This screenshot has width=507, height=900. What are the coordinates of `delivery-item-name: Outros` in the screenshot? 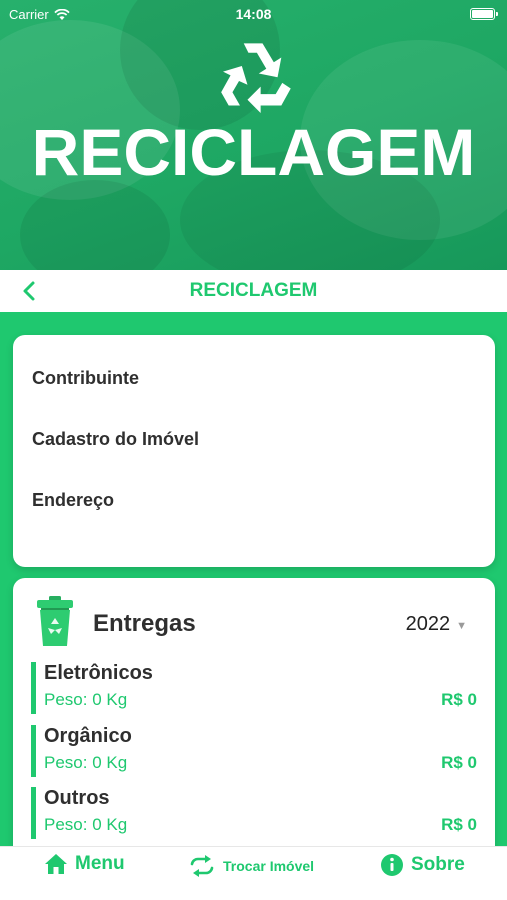 It's located at (77, 798).